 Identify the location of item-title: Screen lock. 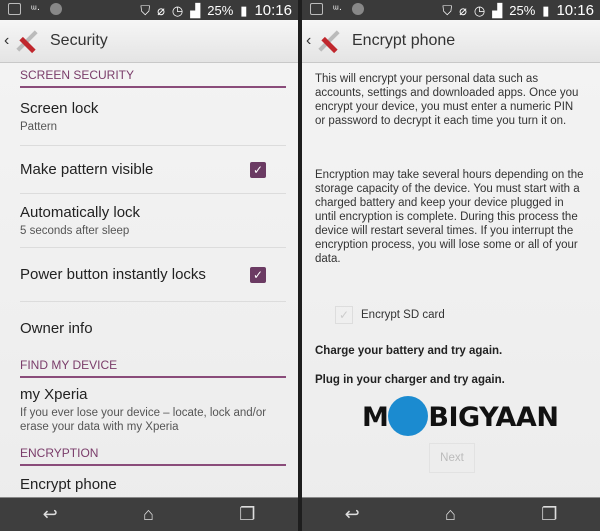
(59, 108).